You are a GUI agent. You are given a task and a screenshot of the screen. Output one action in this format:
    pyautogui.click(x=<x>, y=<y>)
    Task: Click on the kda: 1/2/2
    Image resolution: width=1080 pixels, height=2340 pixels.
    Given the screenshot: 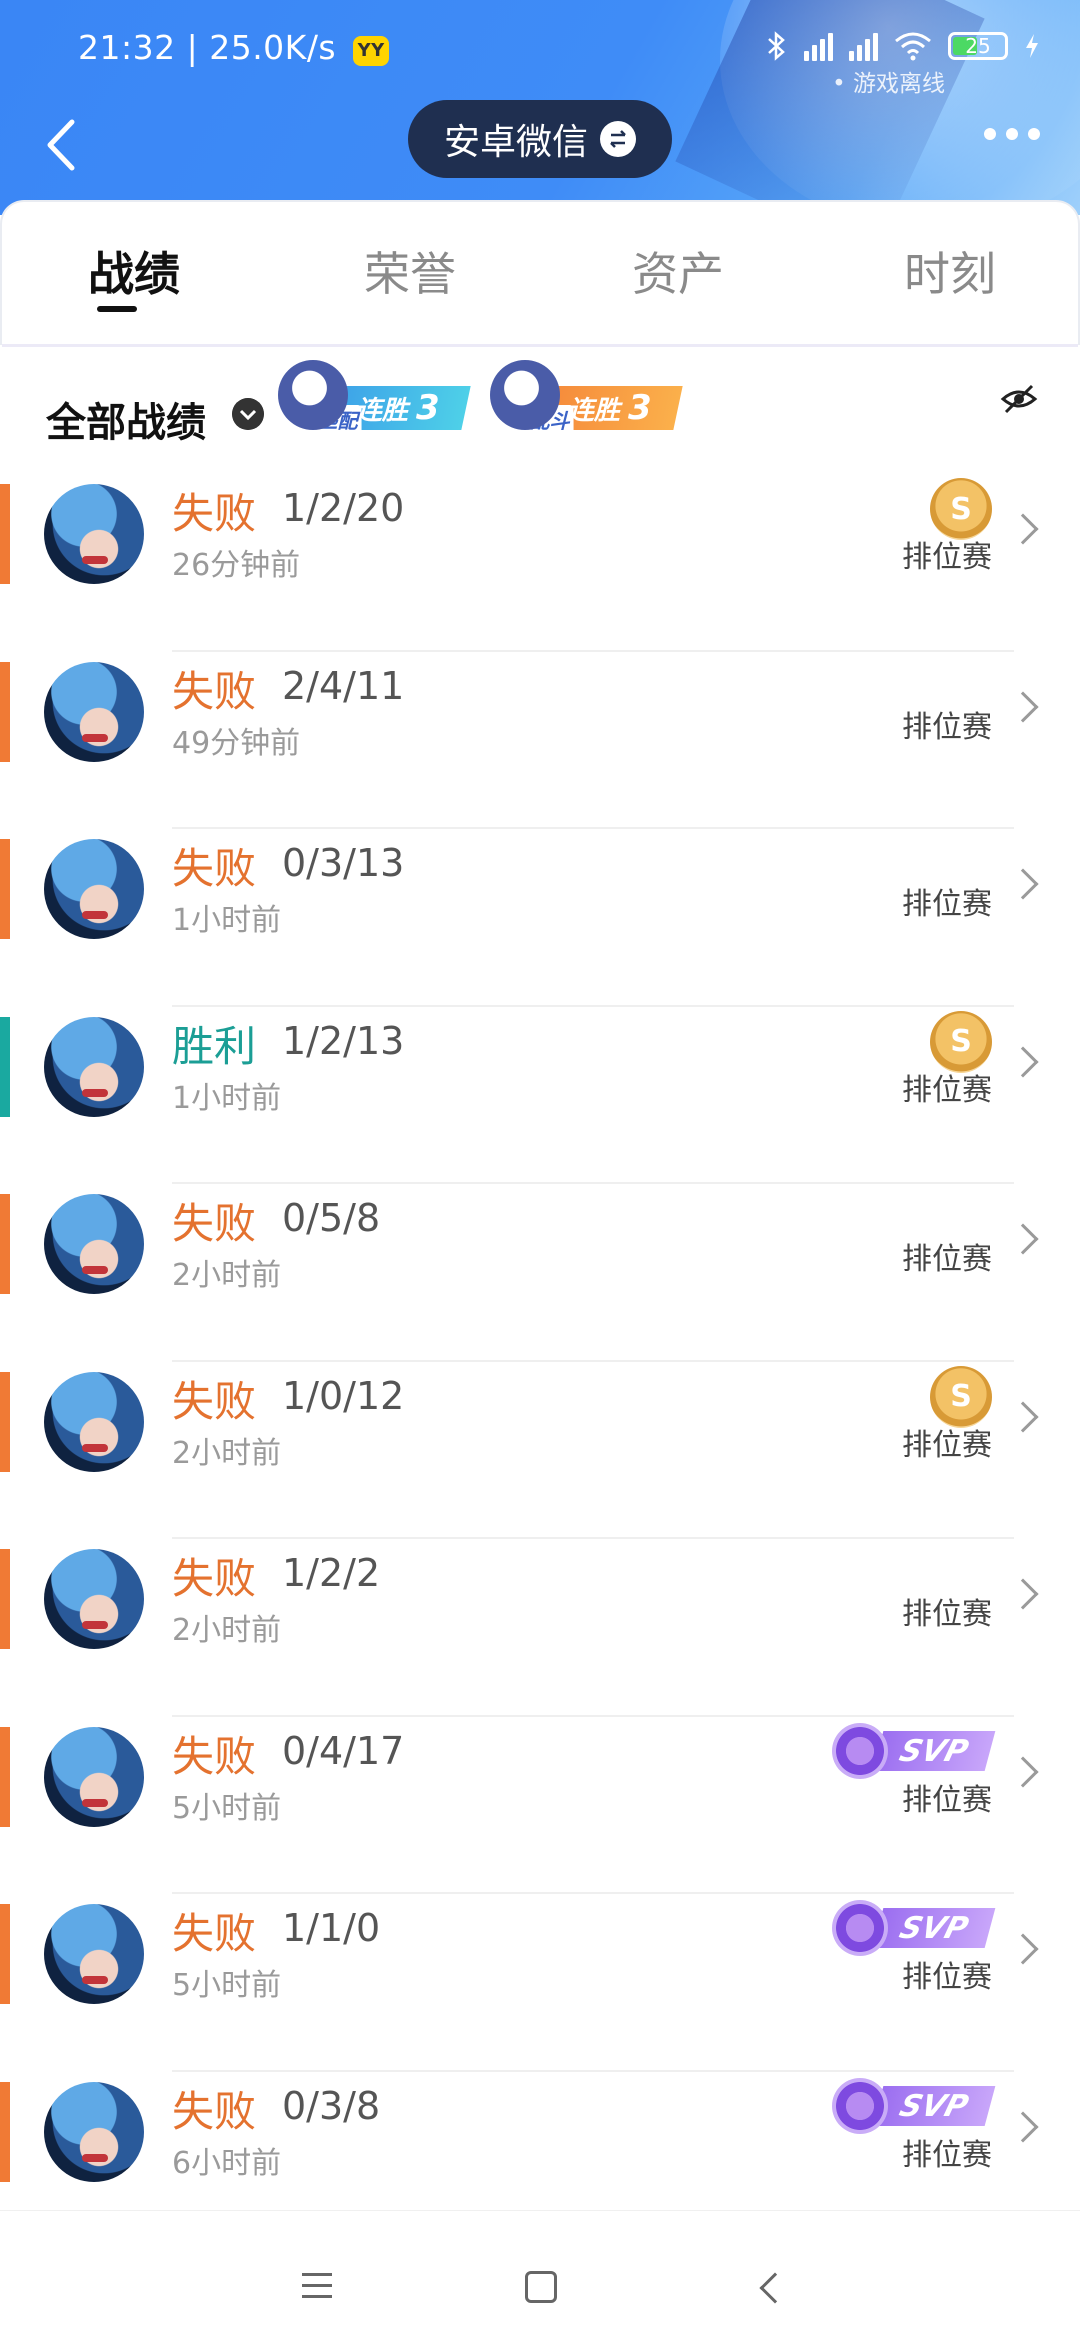 What is the action you would take?
    pyautogui.click(x=331, y=1573)
    